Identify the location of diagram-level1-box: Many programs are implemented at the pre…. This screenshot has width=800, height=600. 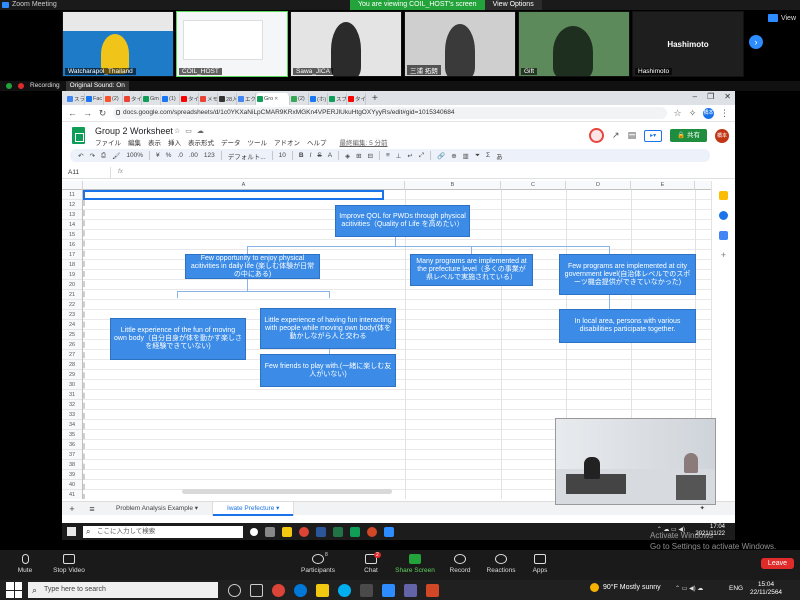
(471, 270).